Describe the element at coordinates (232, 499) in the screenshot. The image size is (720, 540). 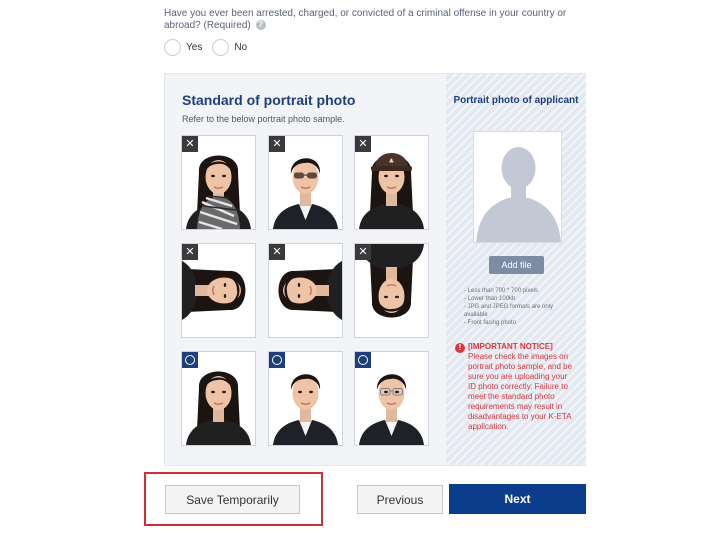
I see `save-temporarily-button: Save Temporarily` at that location.